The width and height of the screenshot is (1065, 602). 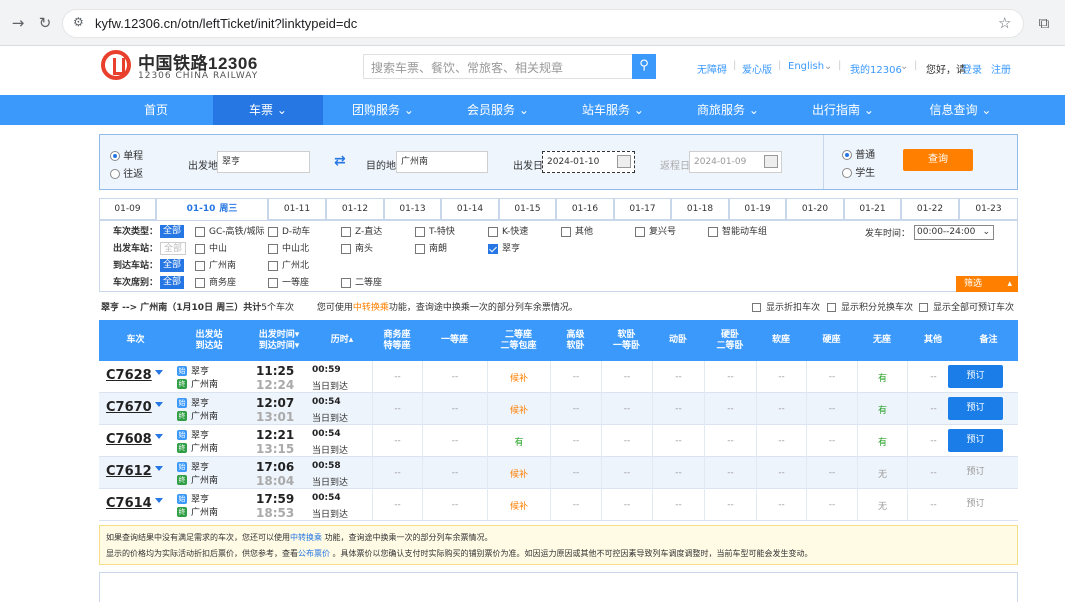 What do you see at coordinates (966, 306) in the screenshot?
I see `option-all-bookable: 显示全部可预订车次` at bounding box center [966, 306].